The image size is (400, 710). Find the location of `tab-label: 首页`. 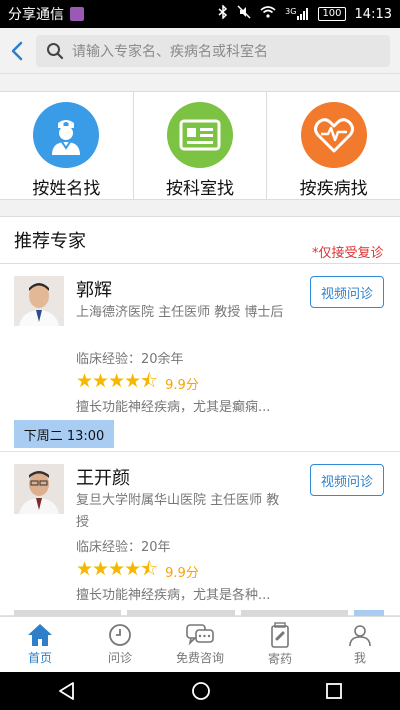

tab-label: 首页 is located at coordinates (39, 658).